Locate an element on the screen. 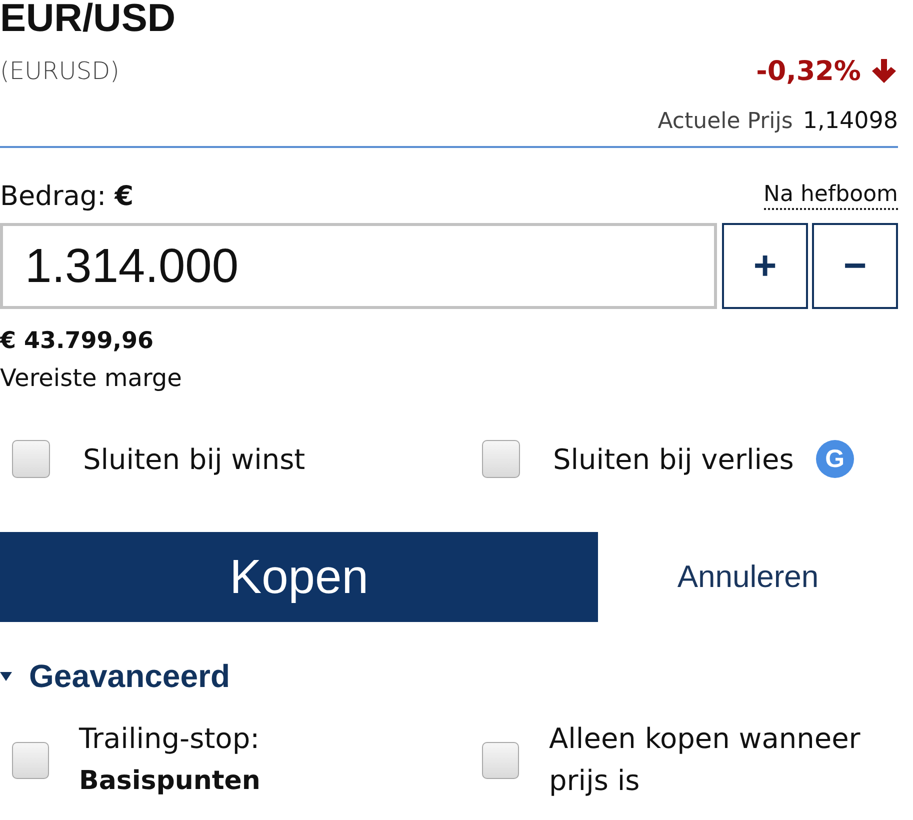 This screenshot has height=820, width=913. price-change: -0,32% is located at coordinates (808, 71).